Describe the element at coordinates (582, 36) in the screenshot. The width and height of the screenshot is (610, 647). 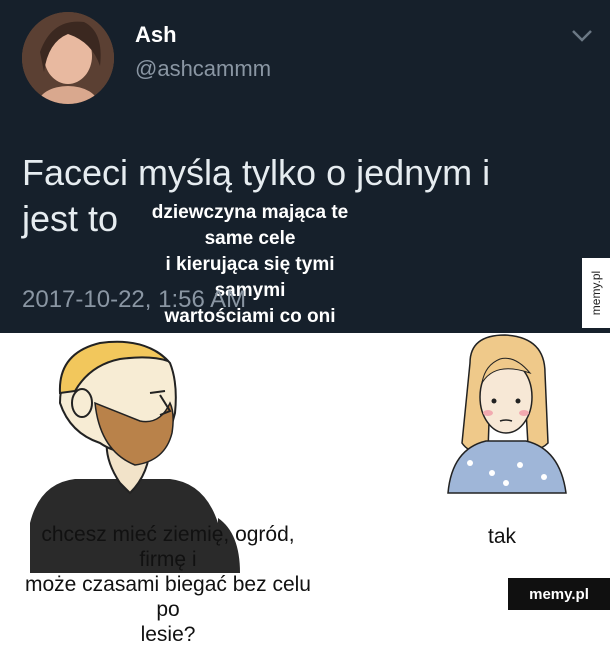
I see `chevron-down-icon` at that location.